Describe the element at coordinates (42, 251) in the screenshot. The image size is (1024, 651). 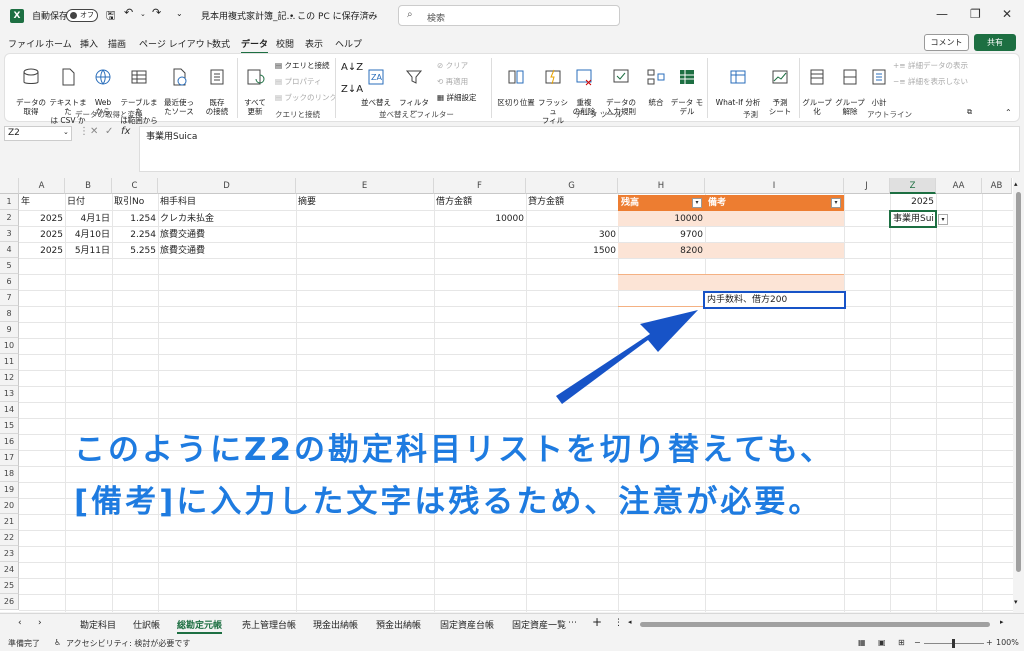
I see `cell-a4: 2025` at that location.